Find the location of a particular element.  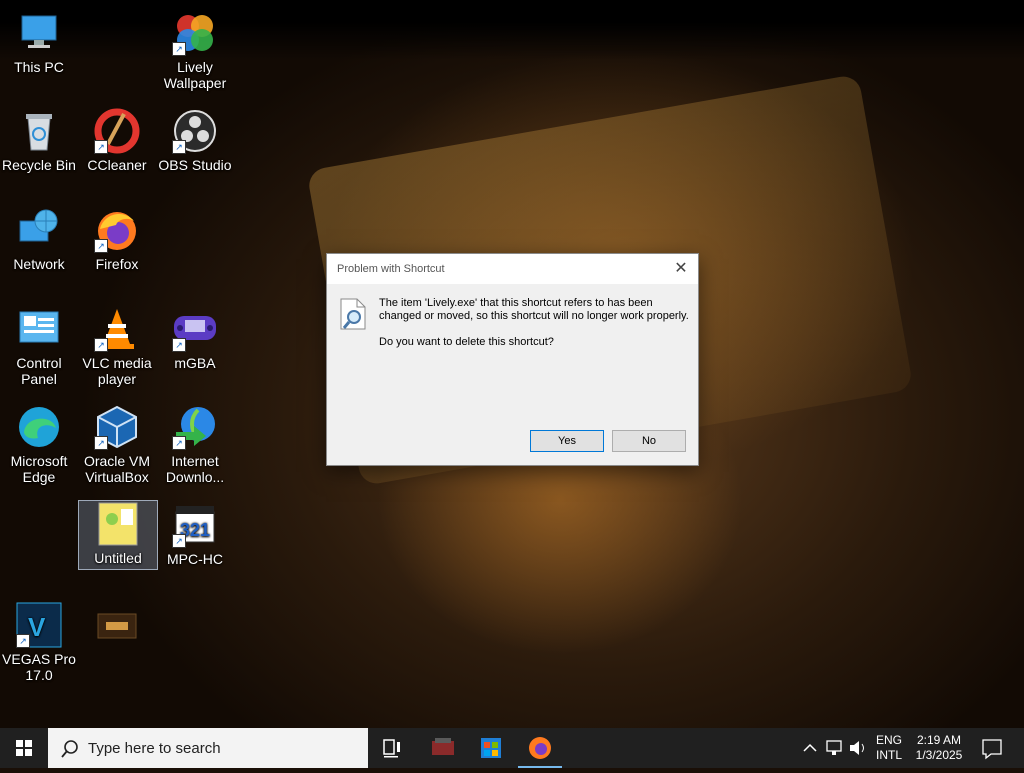

firefox-taskbar-icon is located at coordinates (540, 748).